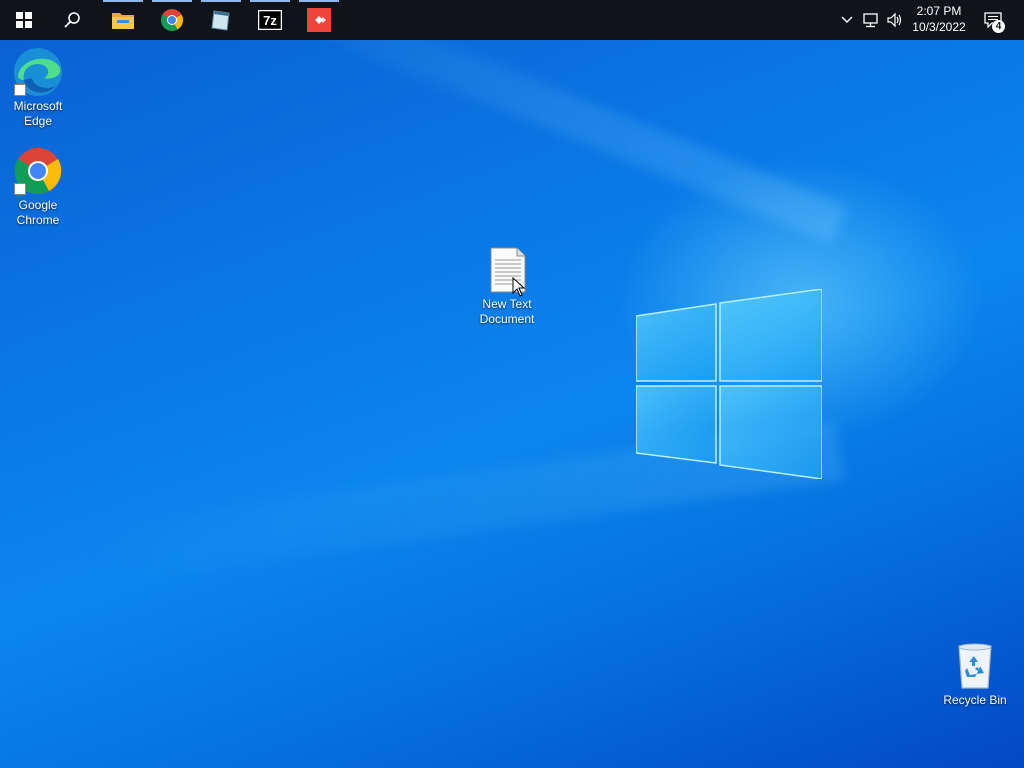 The height and width of the screenshot is (768, 1024). I want to click on desktop-icon-google-chrome: Google Chrome, so click(38, 186).